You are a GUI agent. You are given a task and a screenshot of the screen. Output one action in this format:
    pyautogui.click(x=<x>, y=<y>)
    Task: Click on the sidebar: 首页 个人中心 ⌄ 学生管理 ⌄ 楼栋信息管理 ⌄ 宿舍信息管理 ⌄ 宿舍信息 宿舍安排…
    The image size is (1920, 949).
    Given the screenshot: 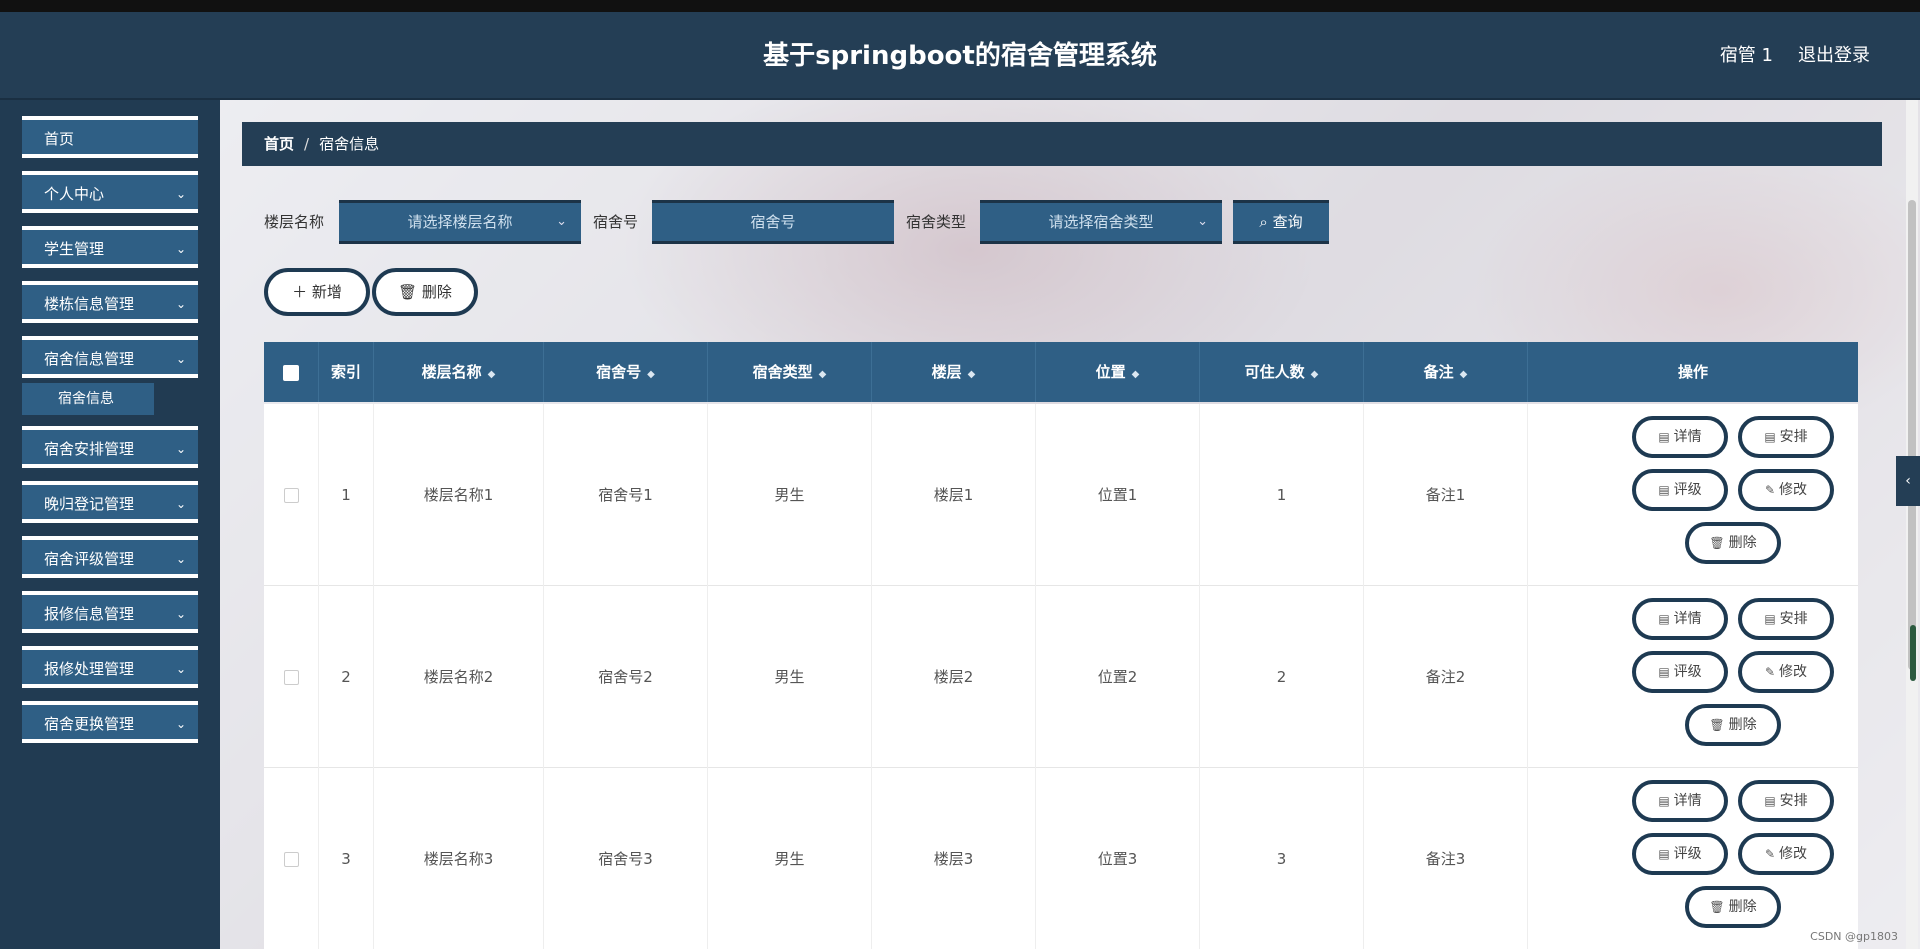 What is the action you would take?
    pyautogui.click(x=110, y=524)
    